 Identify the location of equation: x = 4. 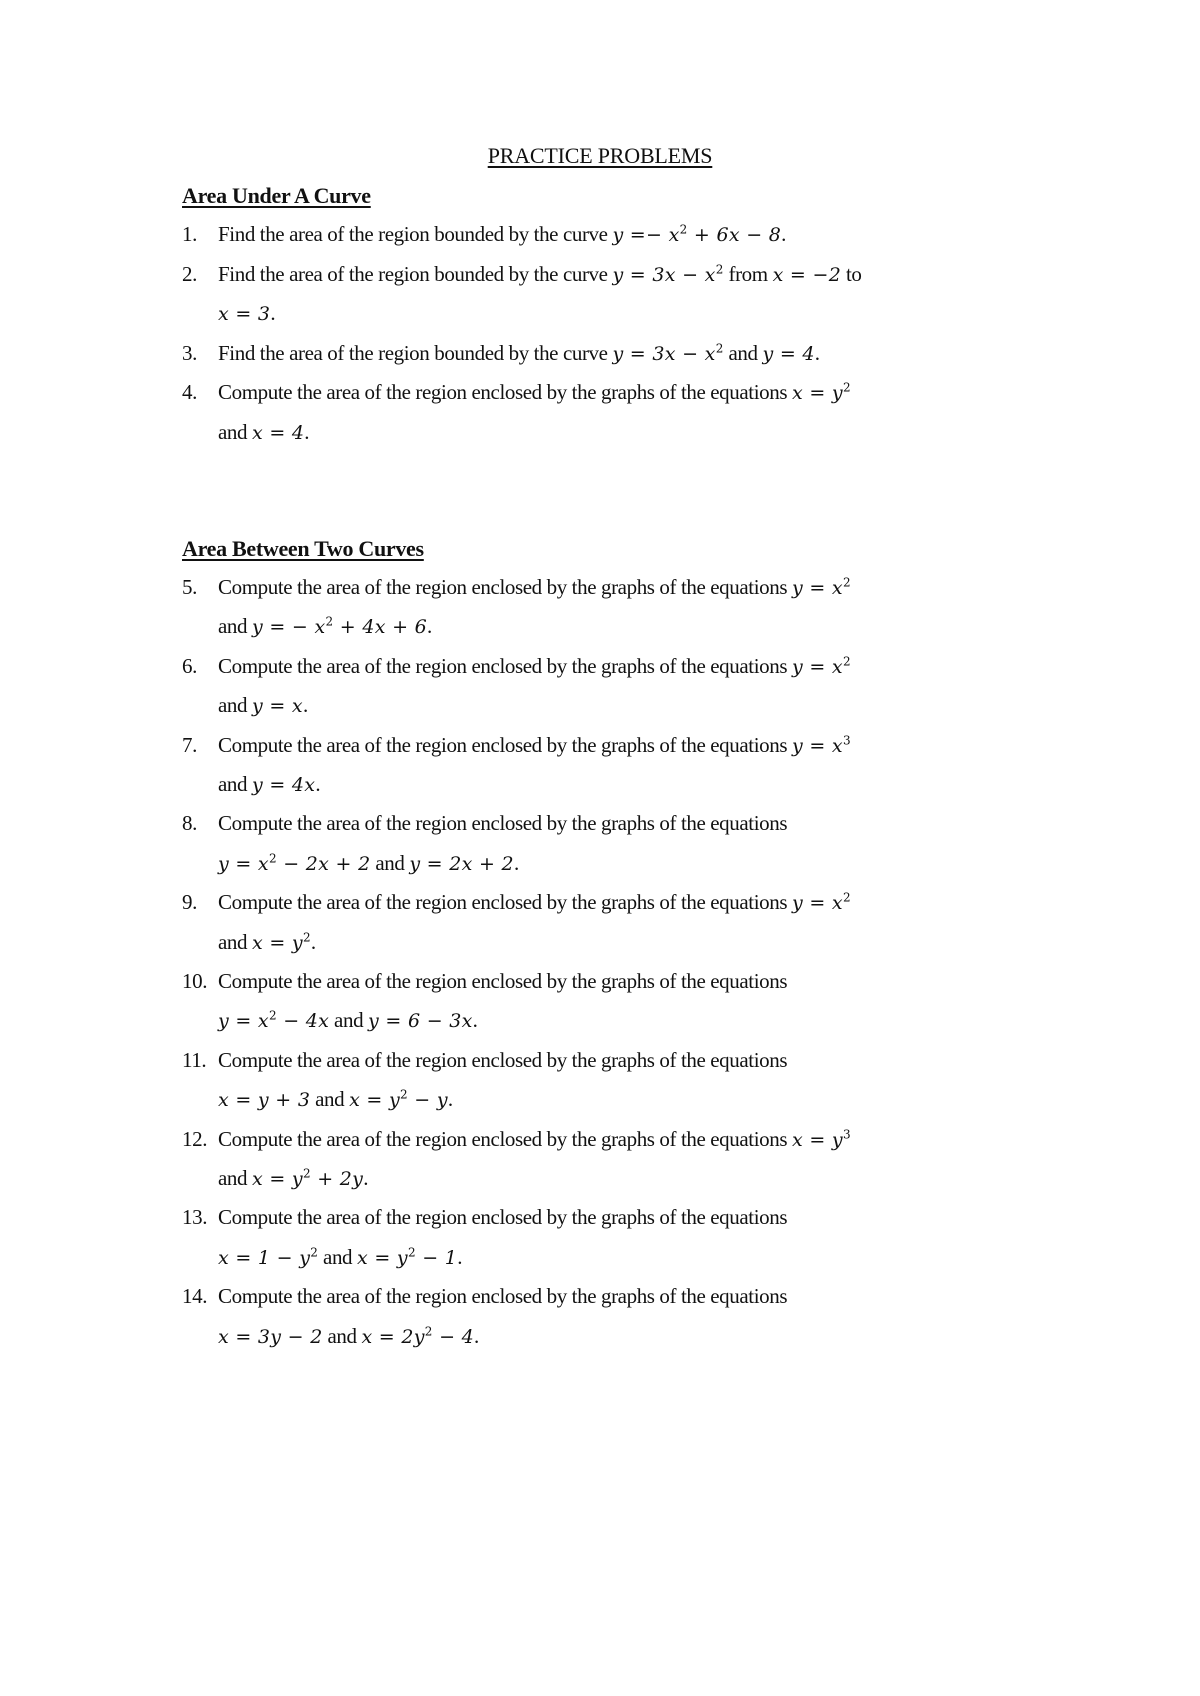
(278, 433).